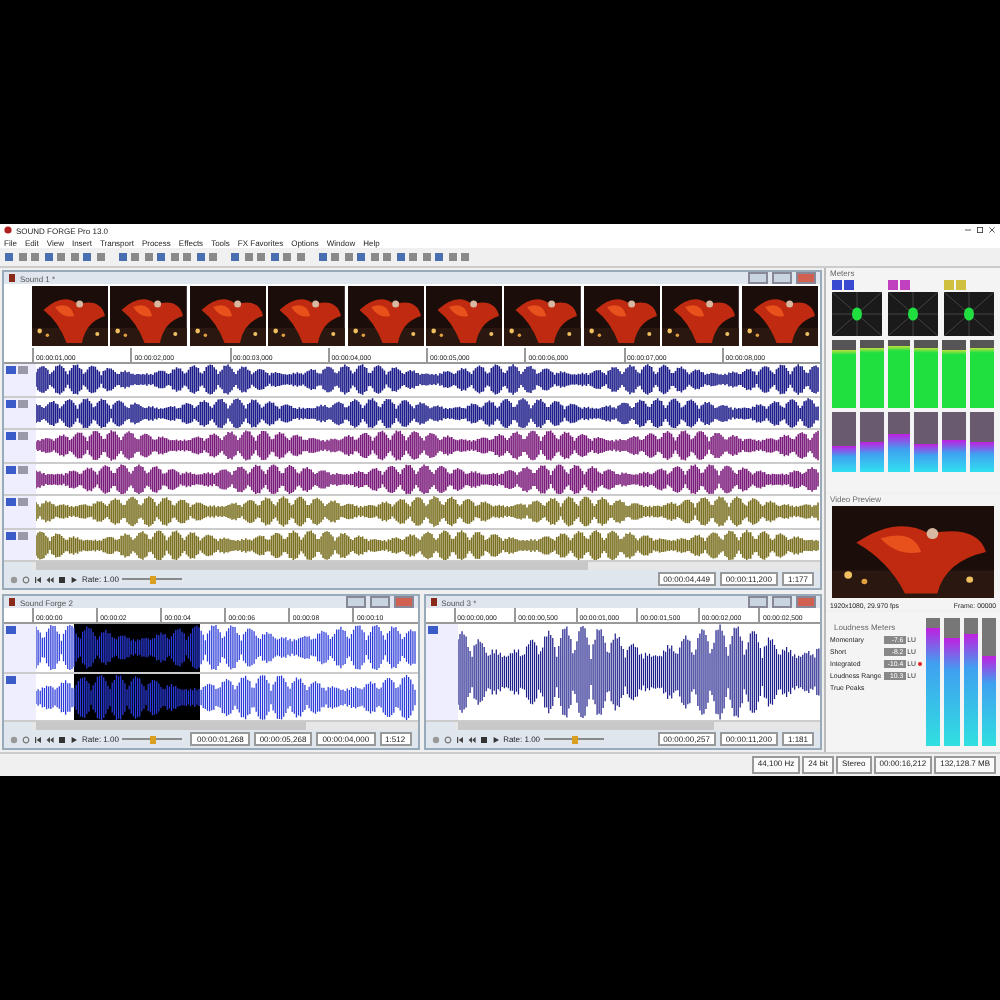 This screenshot has width=1000, height=1000. I want to click on app-logo-icon, so click(8, 230).